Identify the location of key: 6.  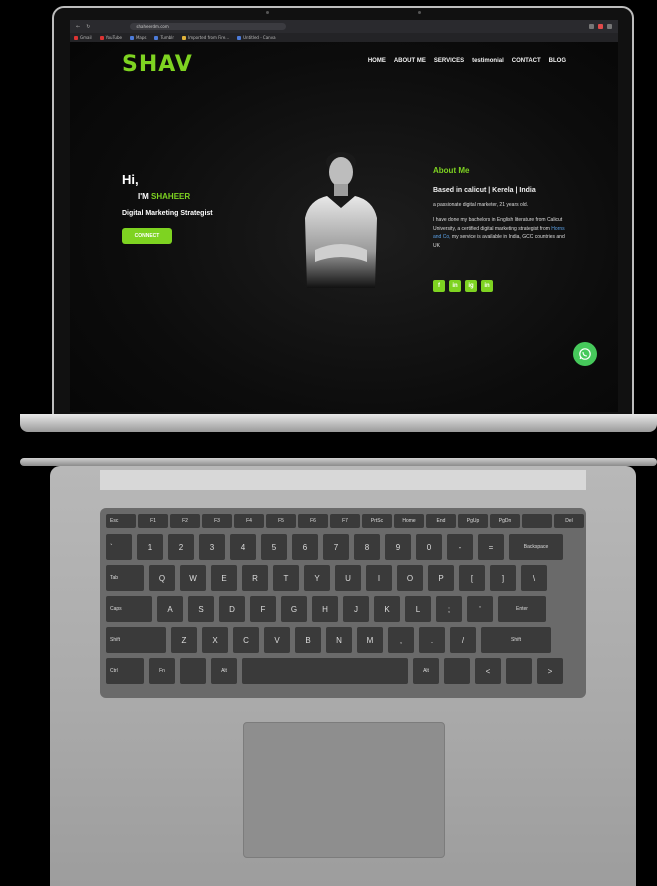
(305, 547).